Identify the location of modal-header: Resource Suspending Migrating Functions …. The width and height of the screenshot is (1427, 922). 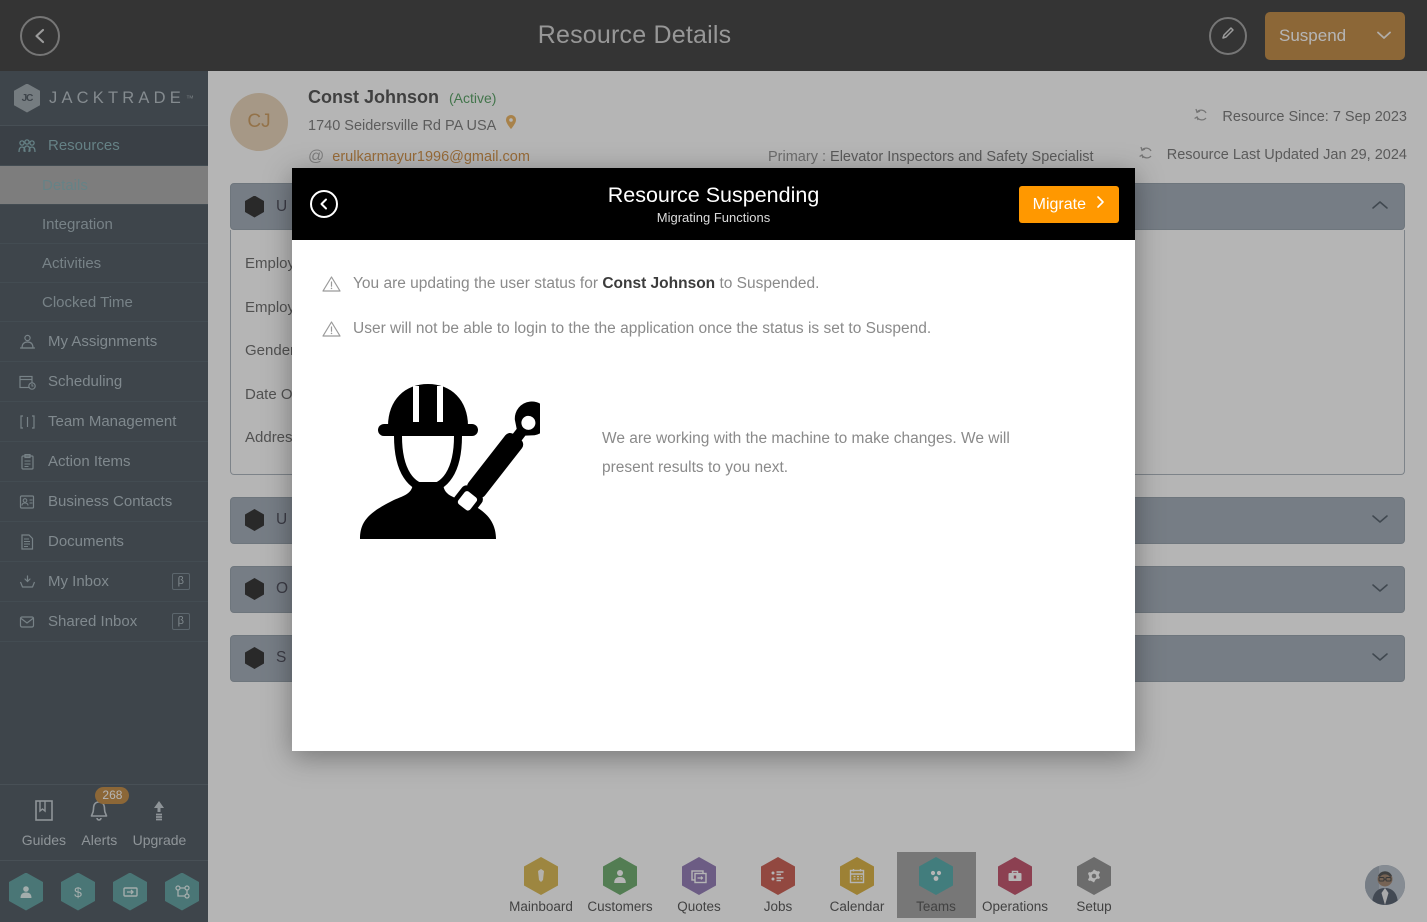
(713, 204).